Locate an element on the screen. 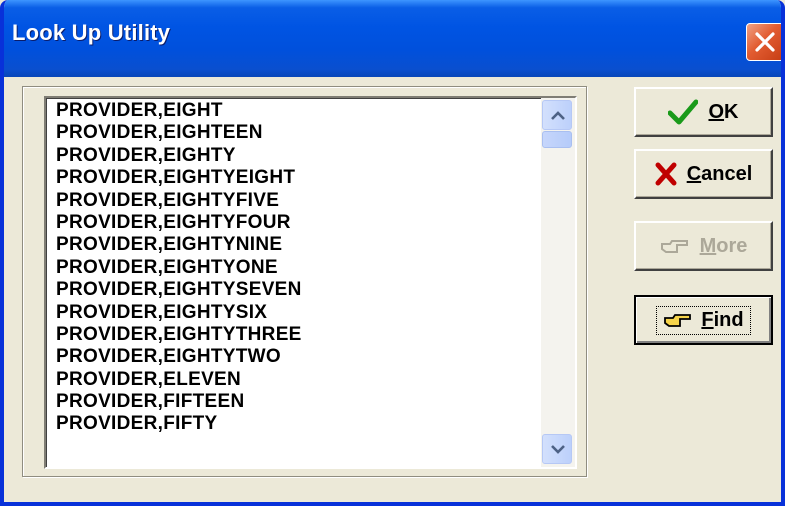  chevron-up-icon is located at coordinates (558, 115).